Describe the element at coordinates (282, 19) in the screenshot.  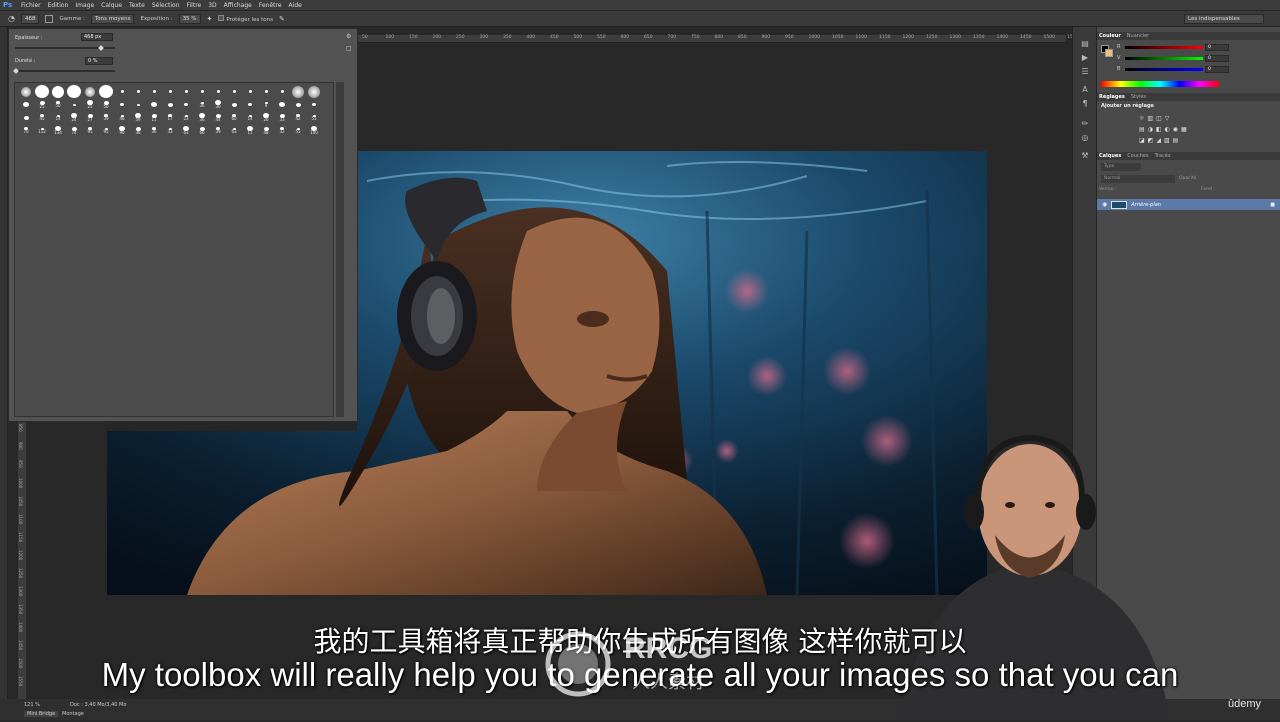
I see `pressure-icon: ✎` at that location.